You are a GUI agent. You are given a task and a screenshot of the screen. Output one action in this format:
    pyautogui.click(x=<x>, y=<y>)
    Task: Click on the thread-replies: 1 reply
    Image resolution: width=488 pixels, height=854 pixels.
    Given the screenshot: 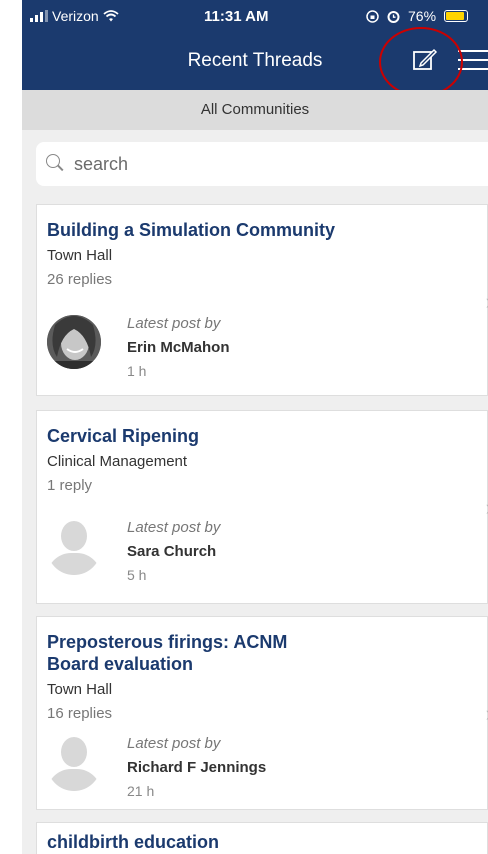 What is the action you would take?
    pyautogui.click(x=70, y=485)
    